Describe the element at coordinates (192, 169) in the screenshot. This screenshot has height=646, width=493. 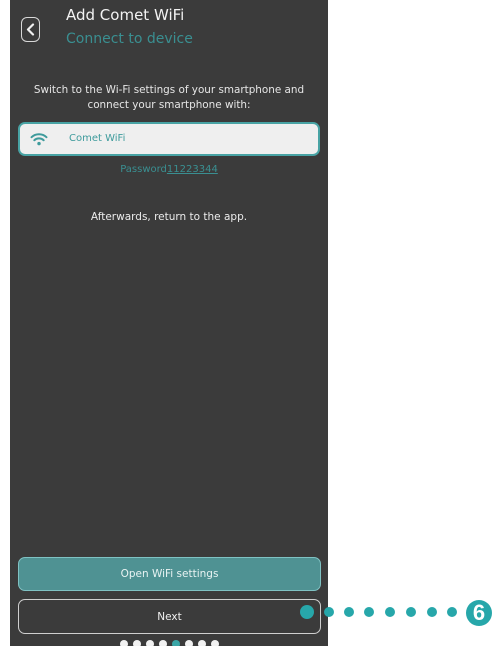
I see `password-value: 11223344` at that location.